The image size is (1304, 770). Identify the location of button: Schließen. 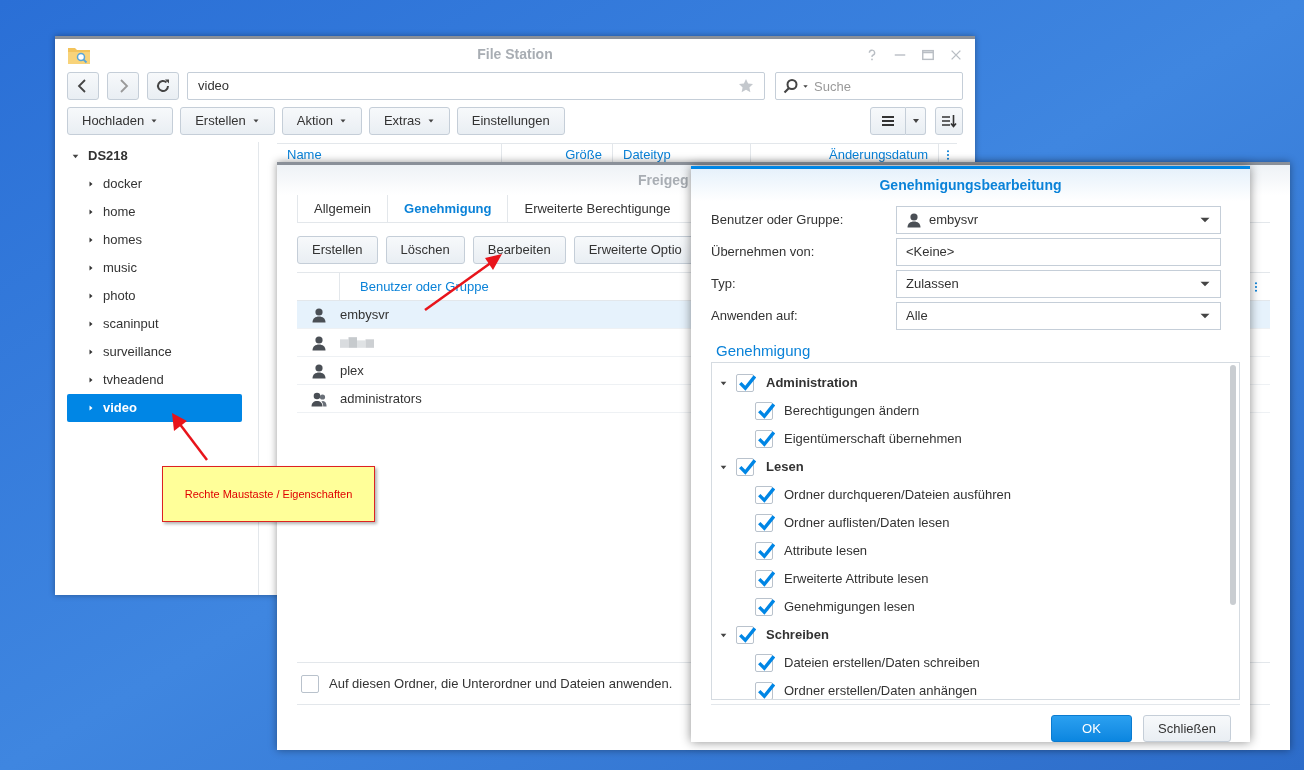
(1187, 728).